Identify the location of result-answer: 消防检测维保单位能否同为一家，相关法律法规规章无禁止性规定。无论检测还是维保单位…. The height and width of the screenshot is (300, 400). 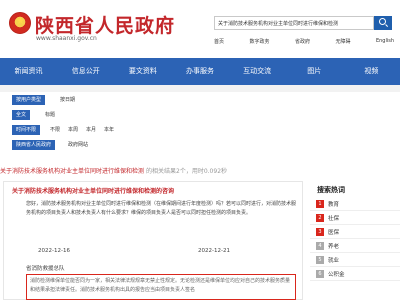
(161, 287).